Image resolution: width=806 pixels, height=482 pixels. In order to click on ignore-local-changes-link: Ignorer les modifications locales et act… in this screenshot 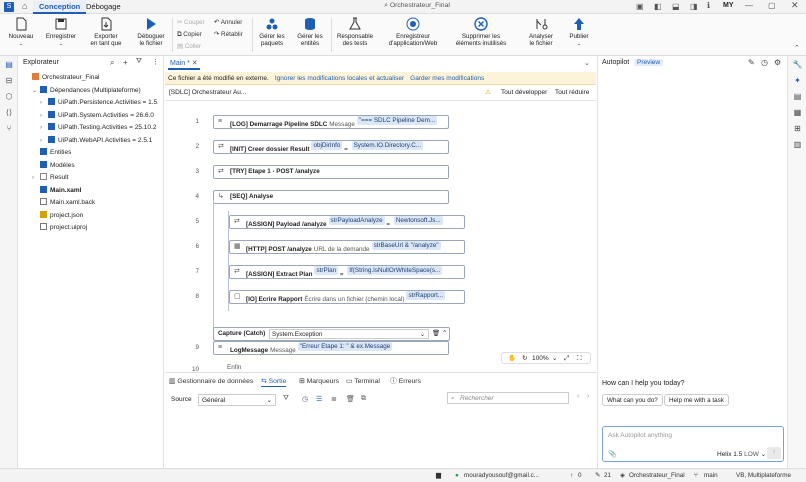, I will do `click(339, 78)`.